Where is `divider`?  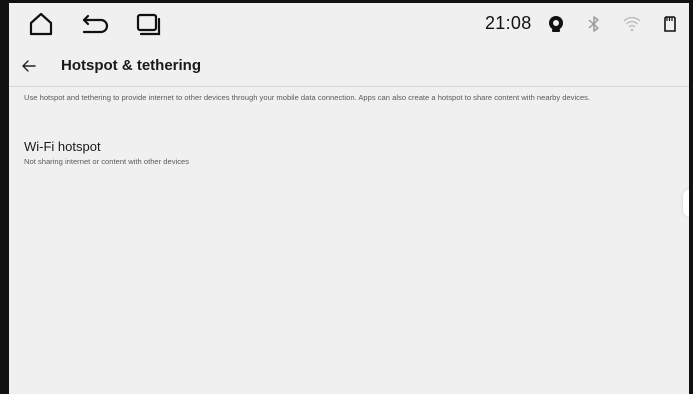
divider is located at coordinates (349, 86).